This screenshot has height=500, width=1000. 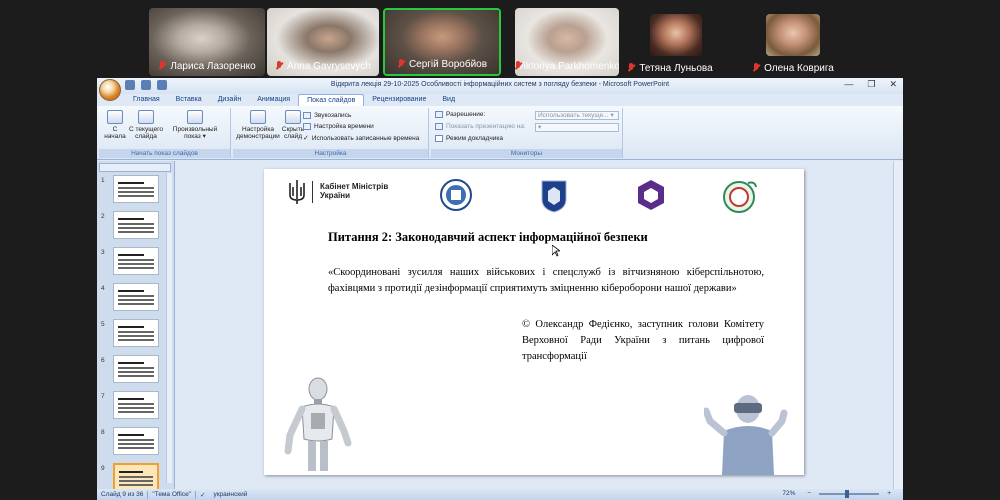 I want to click on thumbnail-number: 2, so click(x=103, y=216).